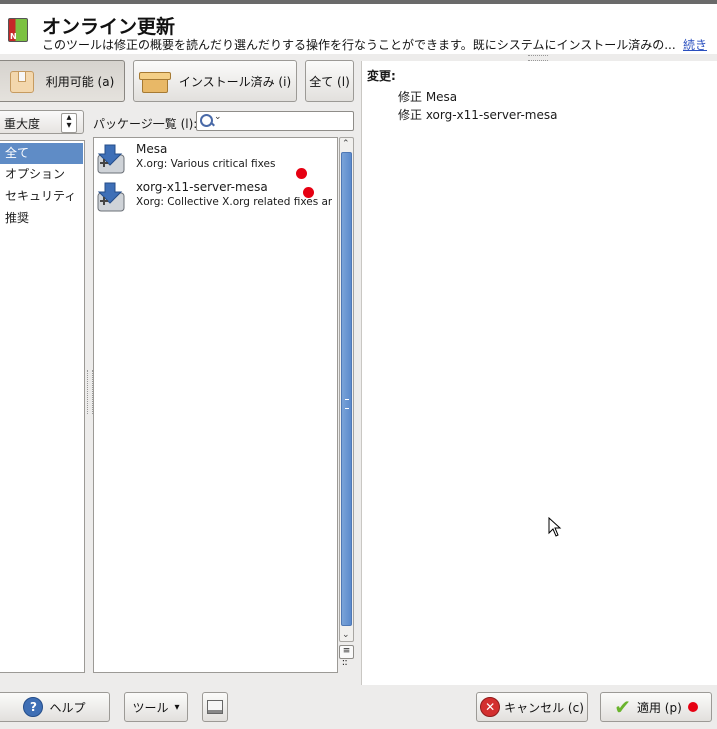 Image resolution: width=717 pixels, height=729 pixels. Describe the element at coordinates (41, 153) in the screenshot. I see `category-item-all: 全て` at that location.